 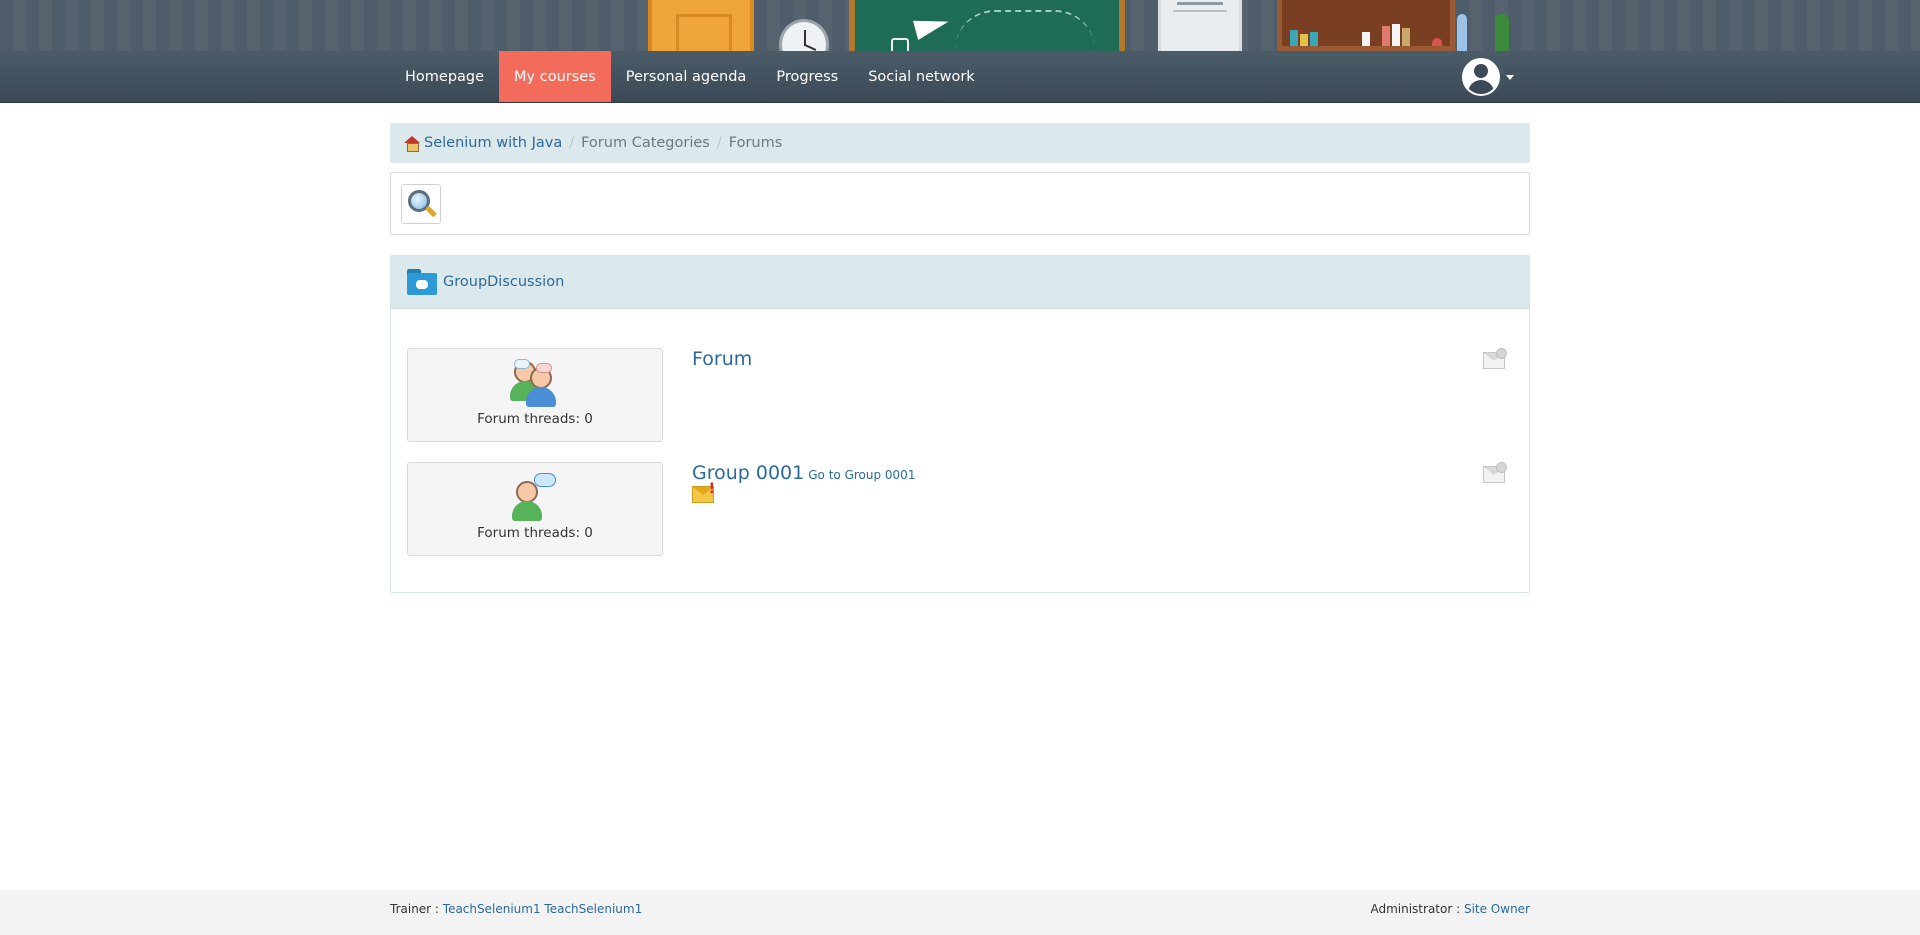 I want to click on footer-admin: Administrator : Site Owner, so click(x=1450, y=909).